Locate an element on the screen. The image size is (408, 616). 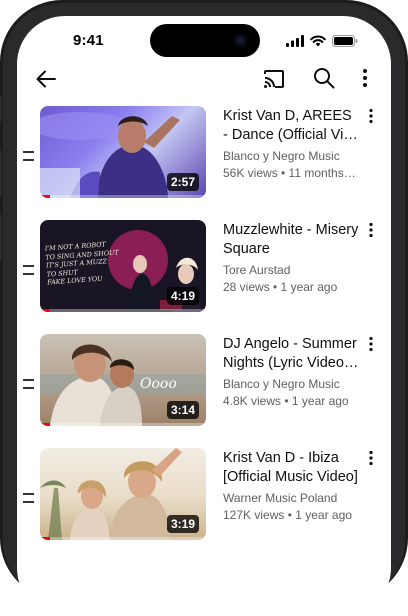
status-icons is located at coordinates (322, 41).